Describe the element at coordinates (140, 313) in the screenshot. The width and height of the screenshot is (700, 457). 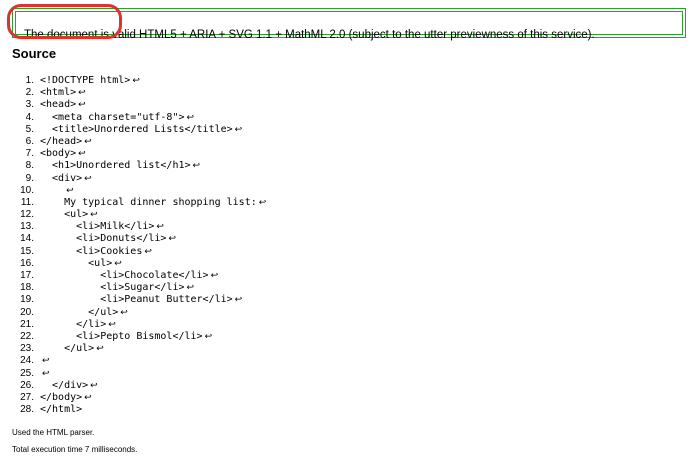
I see `source-line: 20. </ul> ↩` at that location.